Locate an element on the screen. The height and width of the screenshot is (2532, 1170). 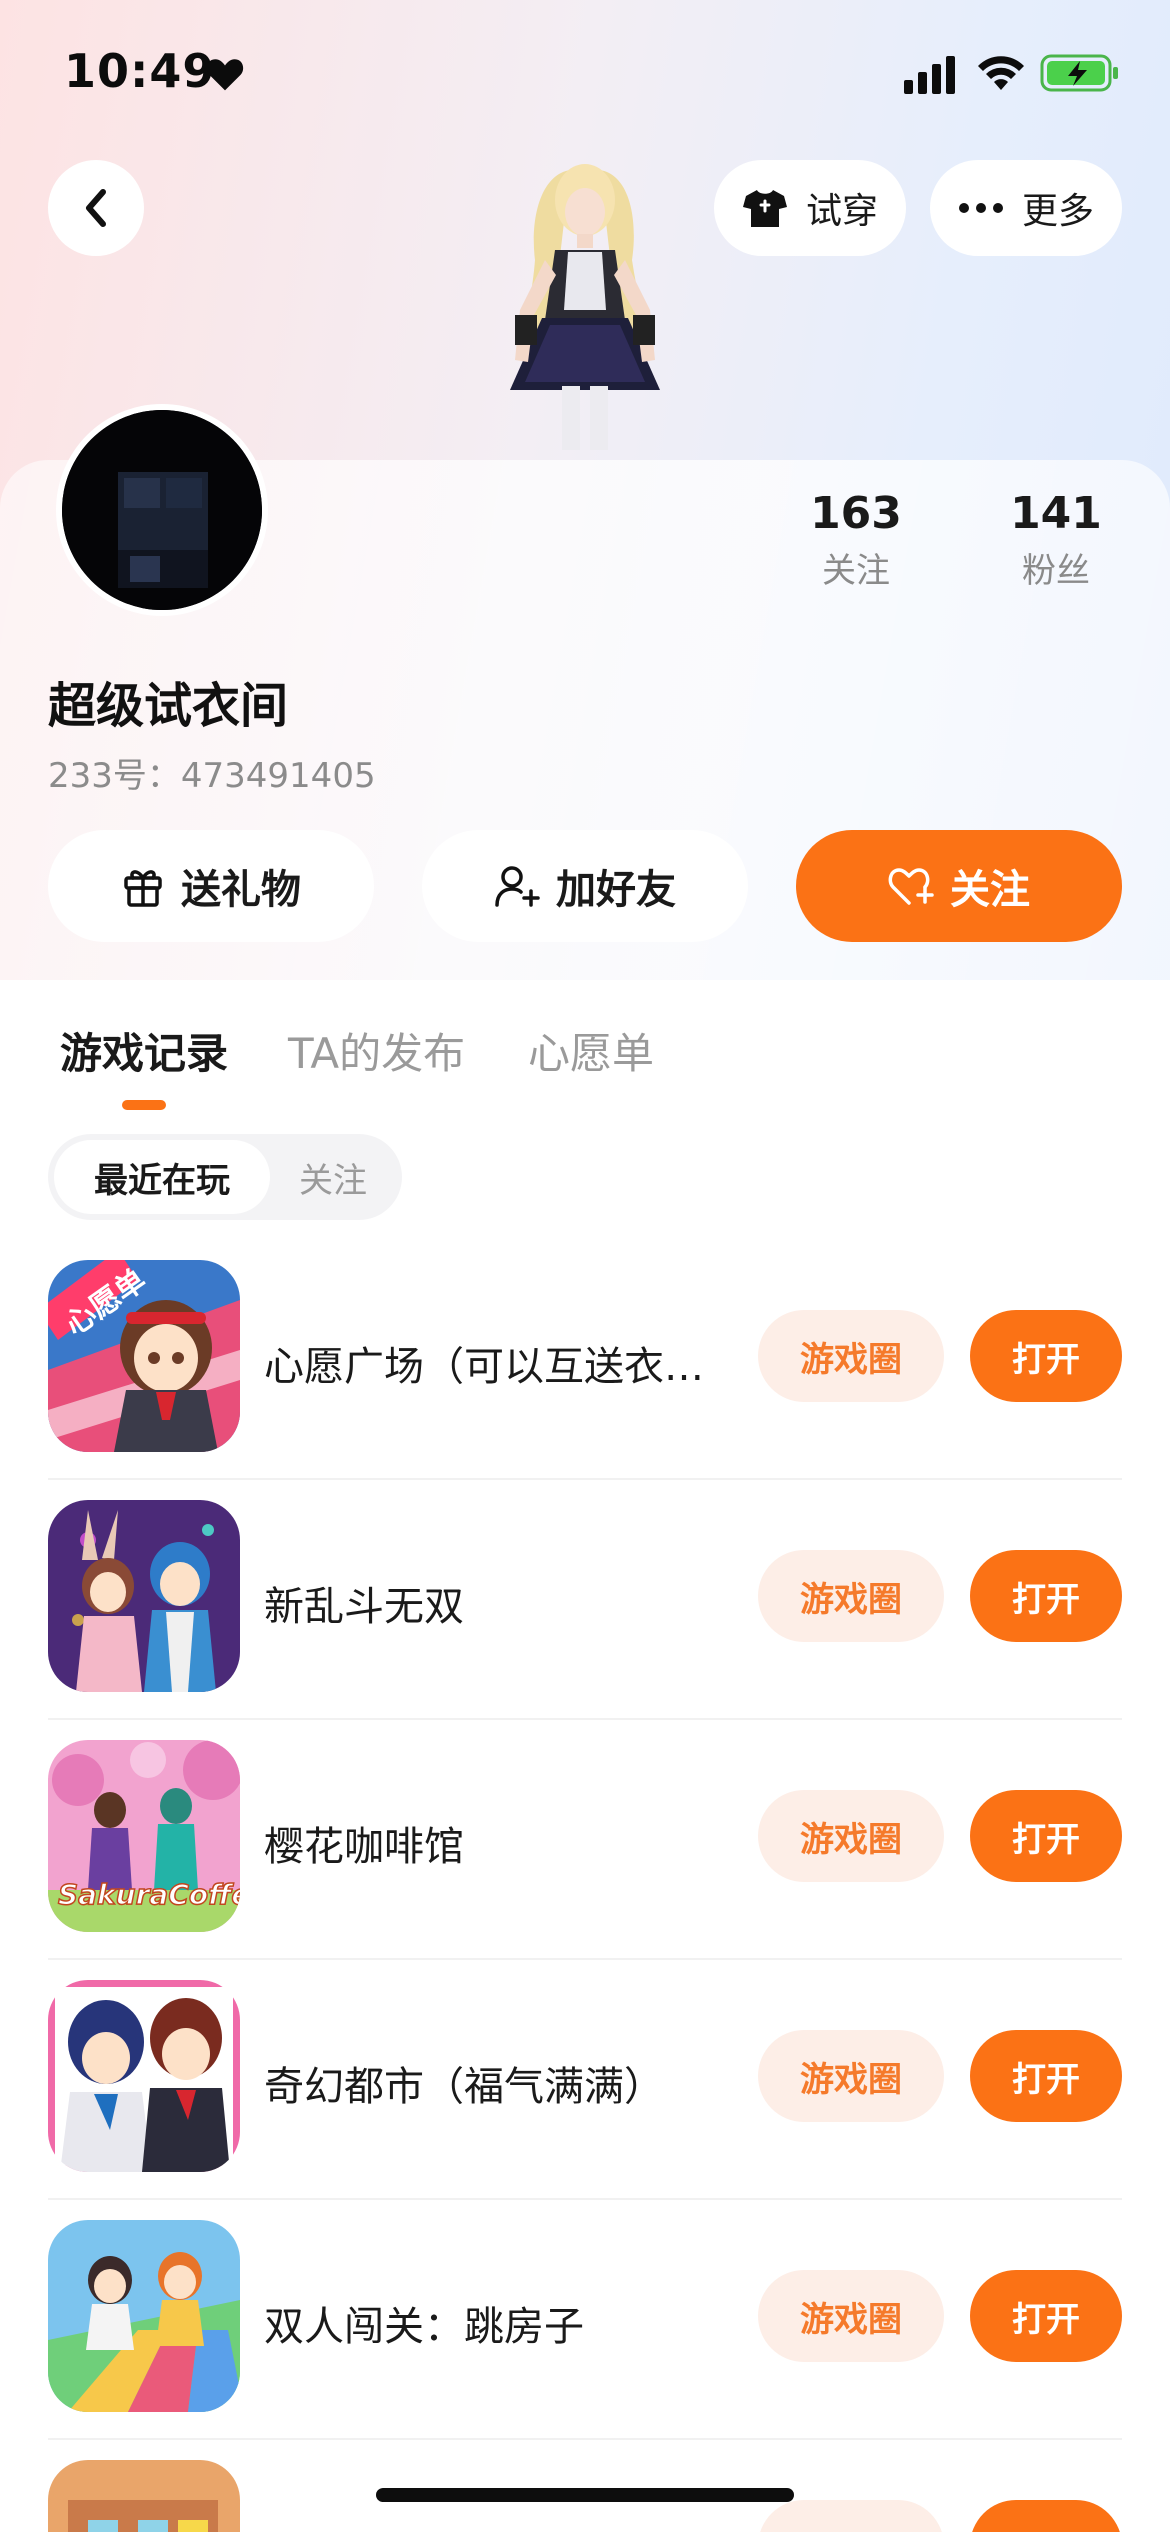
following-label: 关注 is located at coordinates (856, 571).